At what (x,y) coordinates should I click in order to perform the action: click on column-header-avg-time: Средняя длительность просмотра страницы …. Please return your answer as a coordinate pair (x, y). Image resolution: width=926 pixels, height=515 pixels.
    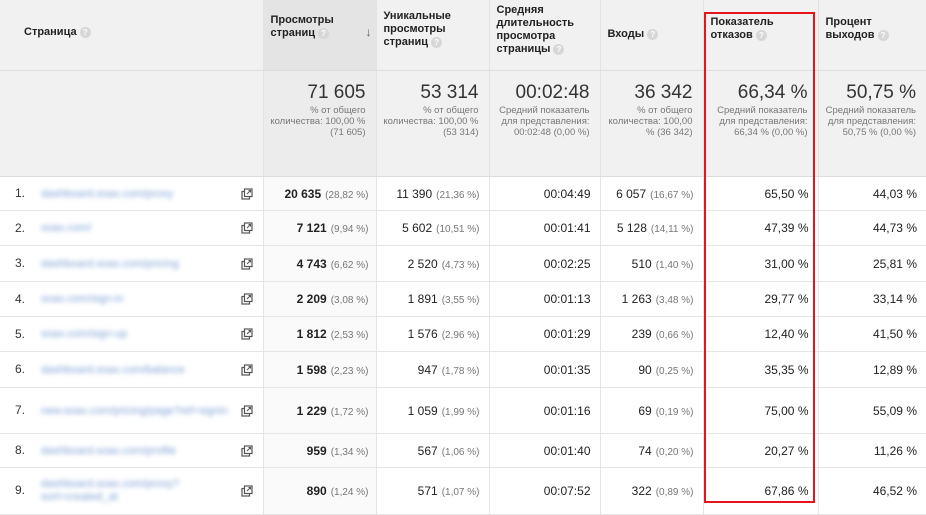
    Looking at the image, I should click on (545, 35).